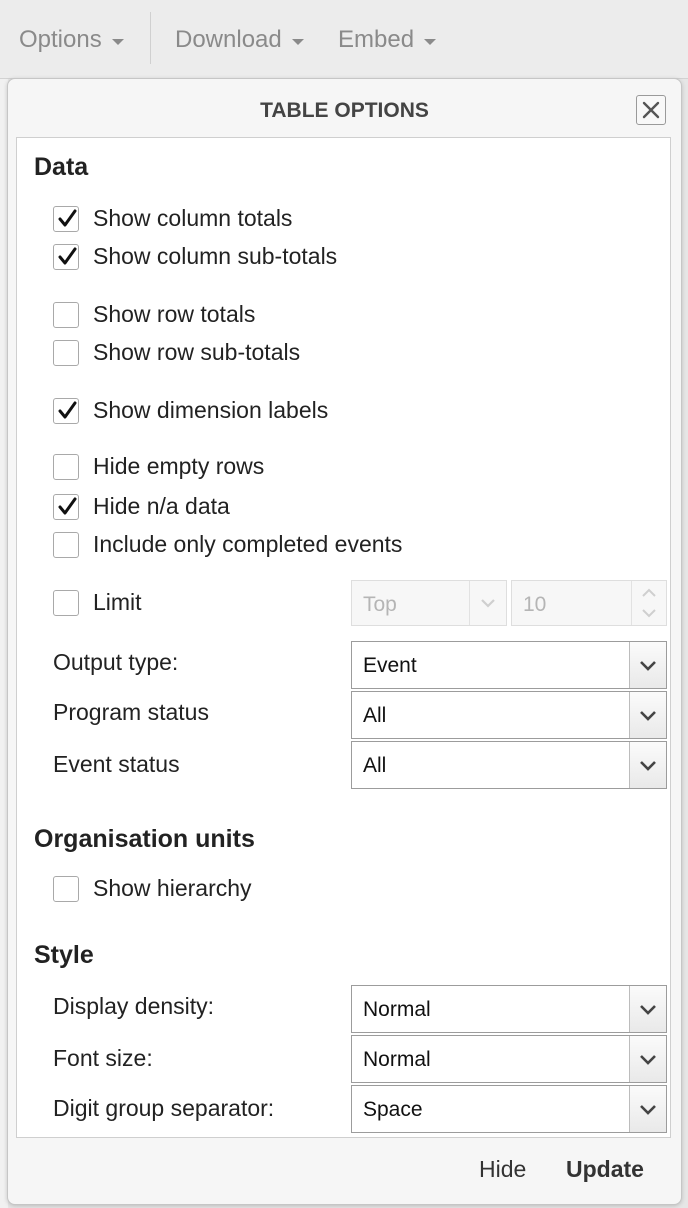 This screenshot has height=1208, width=688. I want to click on limit-count-stepper: 10, so click(589, 603).